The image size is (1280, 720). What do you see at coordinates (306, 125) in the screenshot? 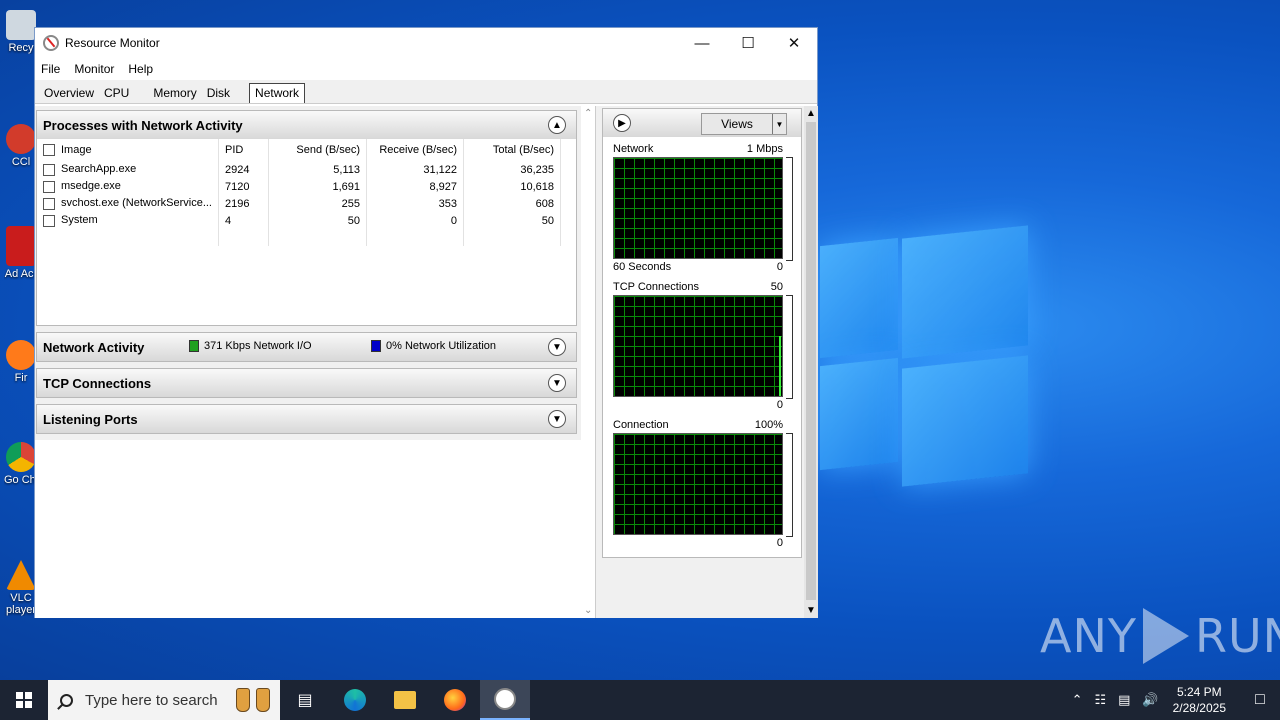
I see `processes-header: Processes with Network Activity ▲` at bounding box center [306, 125].